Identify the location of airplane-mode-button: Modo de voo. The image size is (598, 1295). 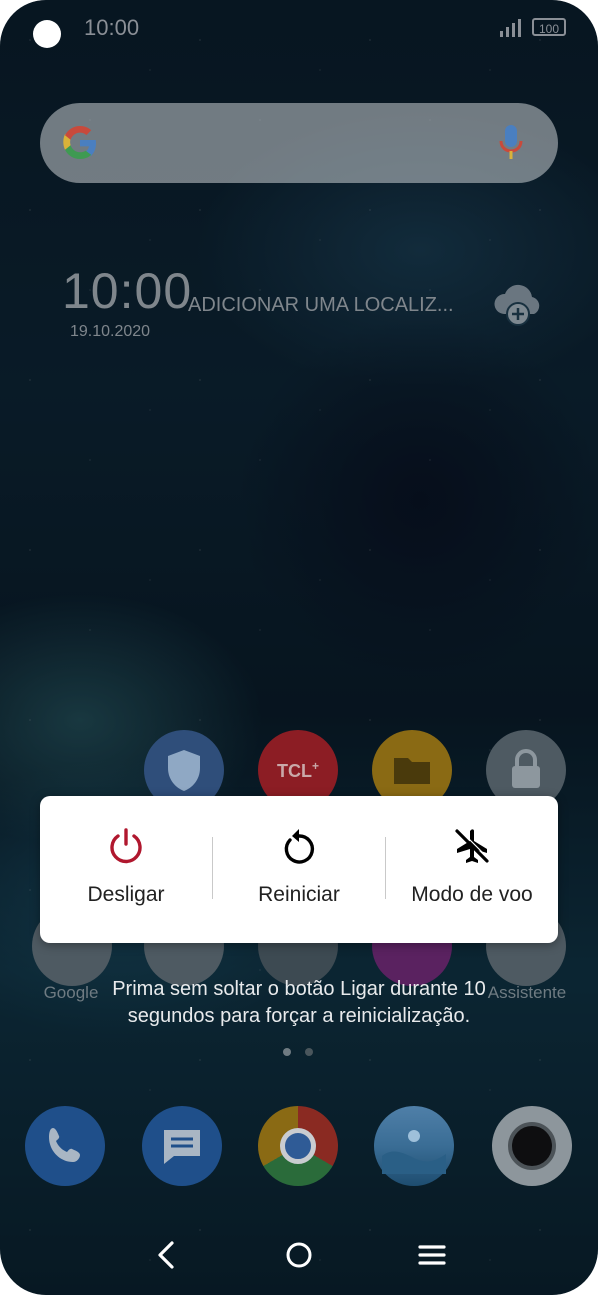
(472, 869).